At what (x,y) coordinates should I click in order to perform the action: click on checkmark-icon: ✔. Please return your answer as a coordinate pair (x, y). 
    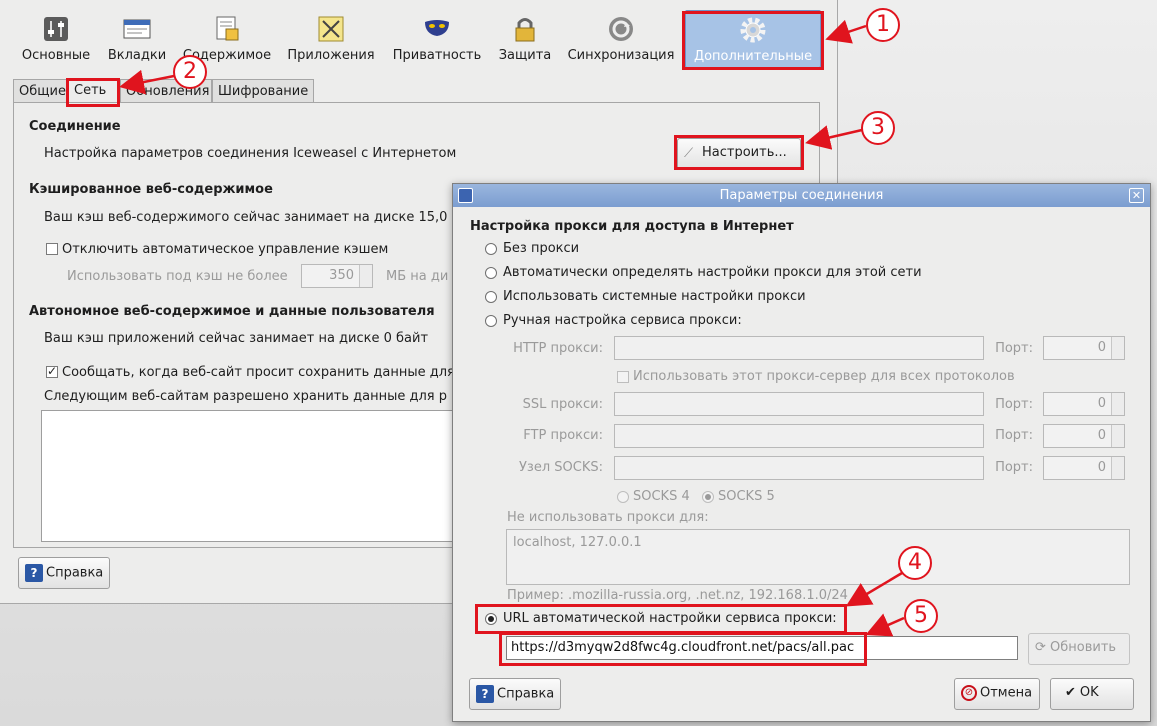
    Looking at the image, I should click on (1070, 692).